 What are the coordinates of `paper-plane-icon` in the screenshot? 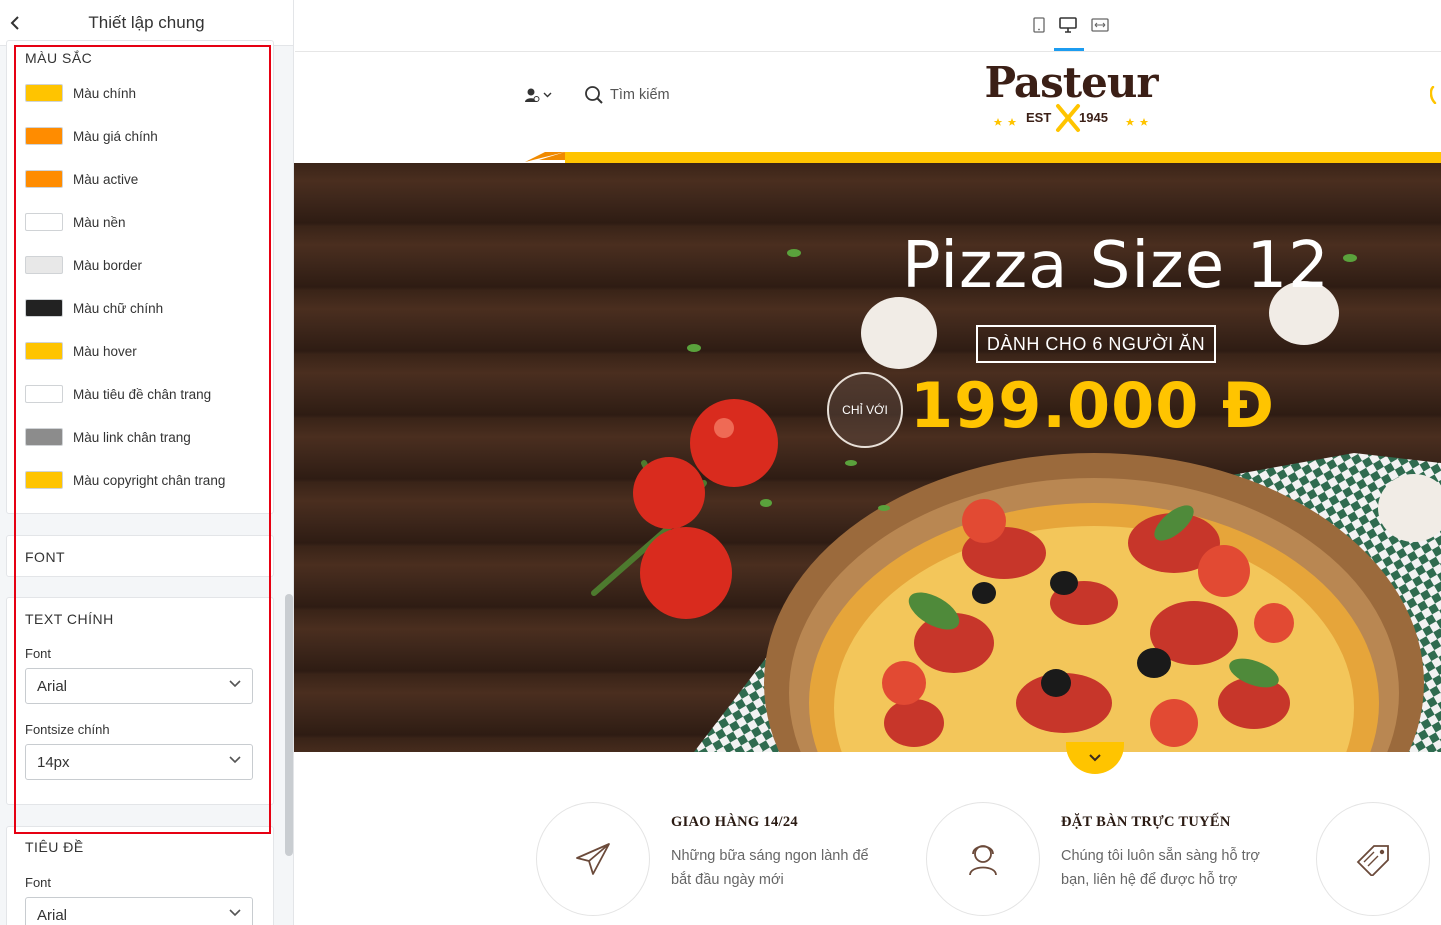 It's located at (593, 859).